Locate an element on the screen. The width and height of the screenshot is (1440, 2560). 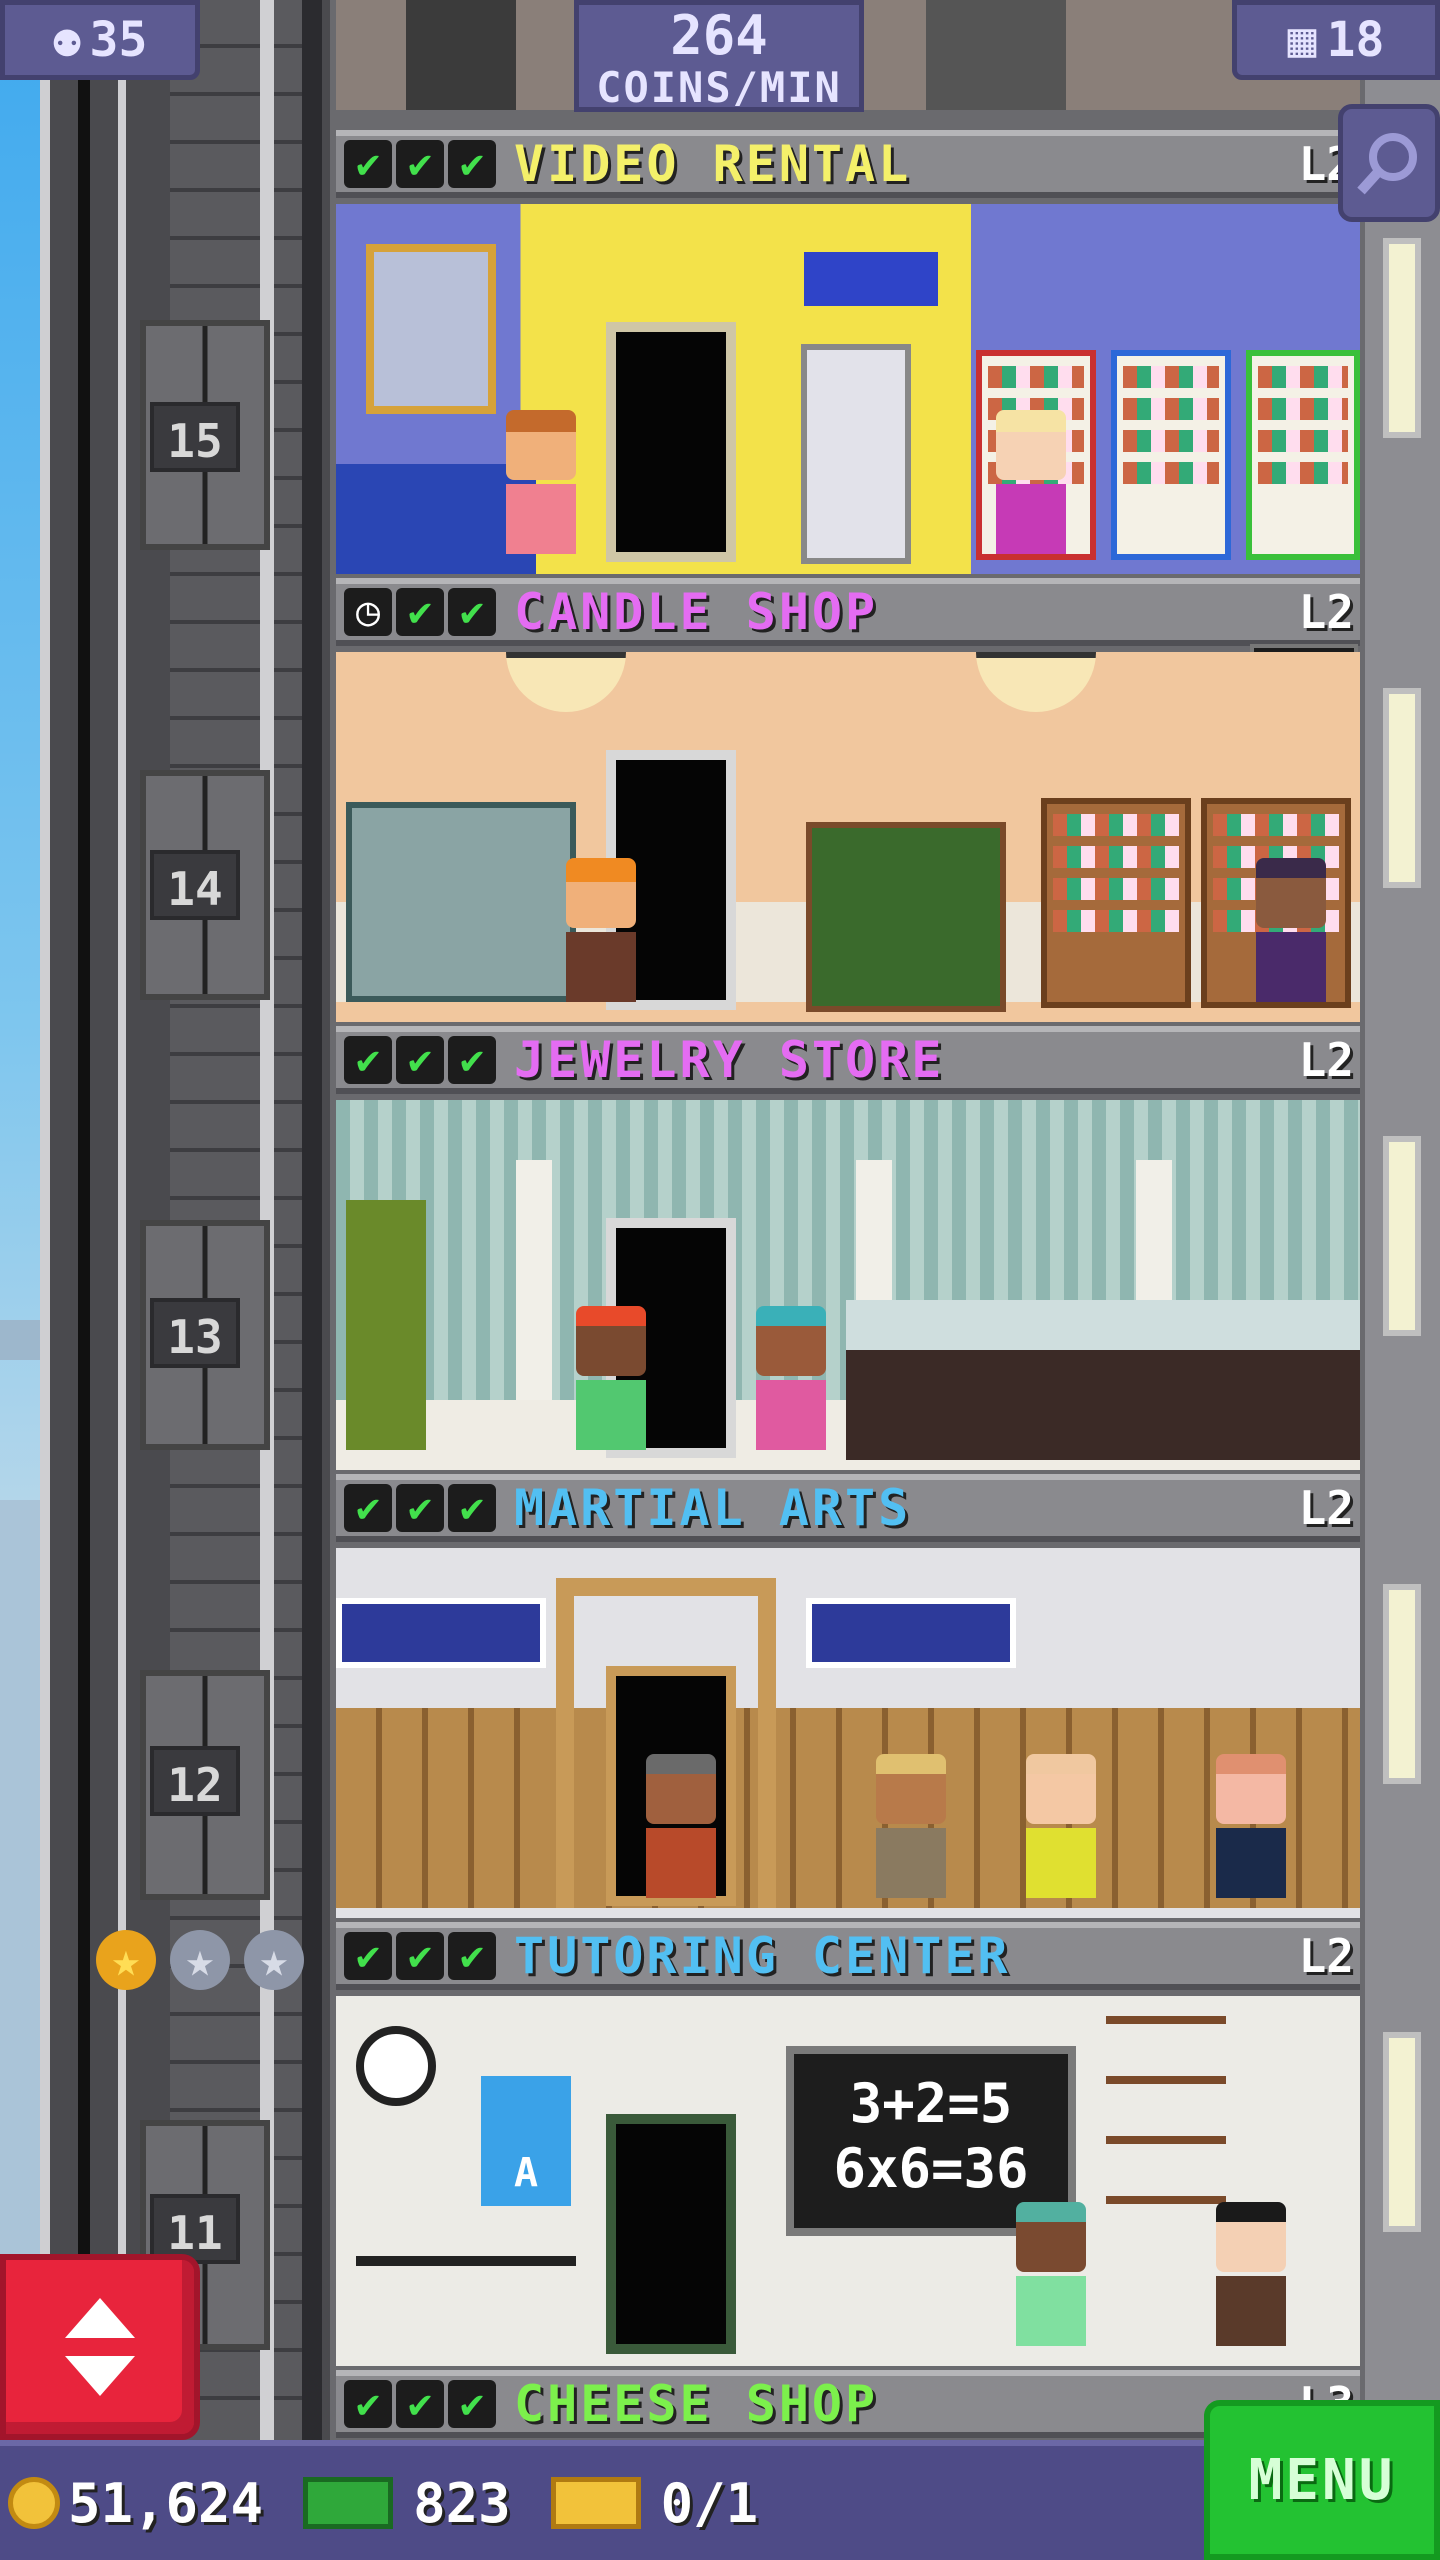
floor-header-martial-arts: ✔ ✔ ✔ MARTIAL ARTS L2 is located at coordinates (848, 1508).